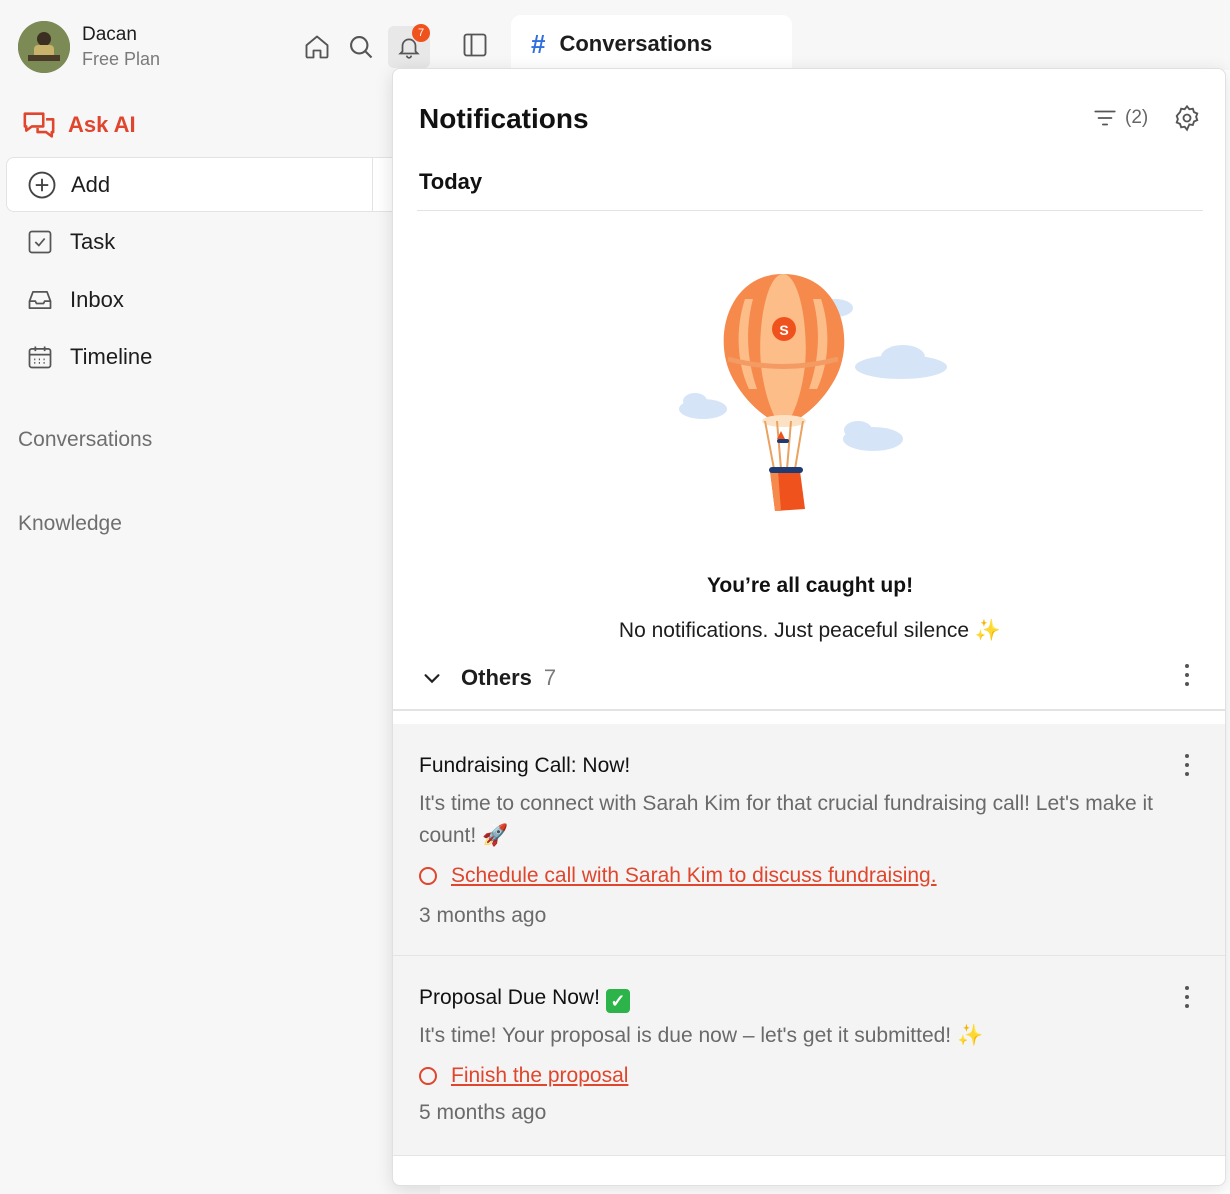  I want to click on section-conversations: Conversations, so click(85, 440).